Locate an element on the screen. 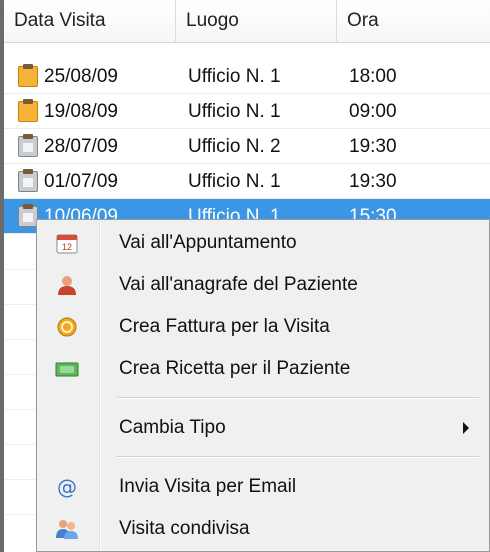 The height and width of the screenshot is (552, 490). menu-item-label: Vai all'Appuntamento is located at coordinates (208, 242).